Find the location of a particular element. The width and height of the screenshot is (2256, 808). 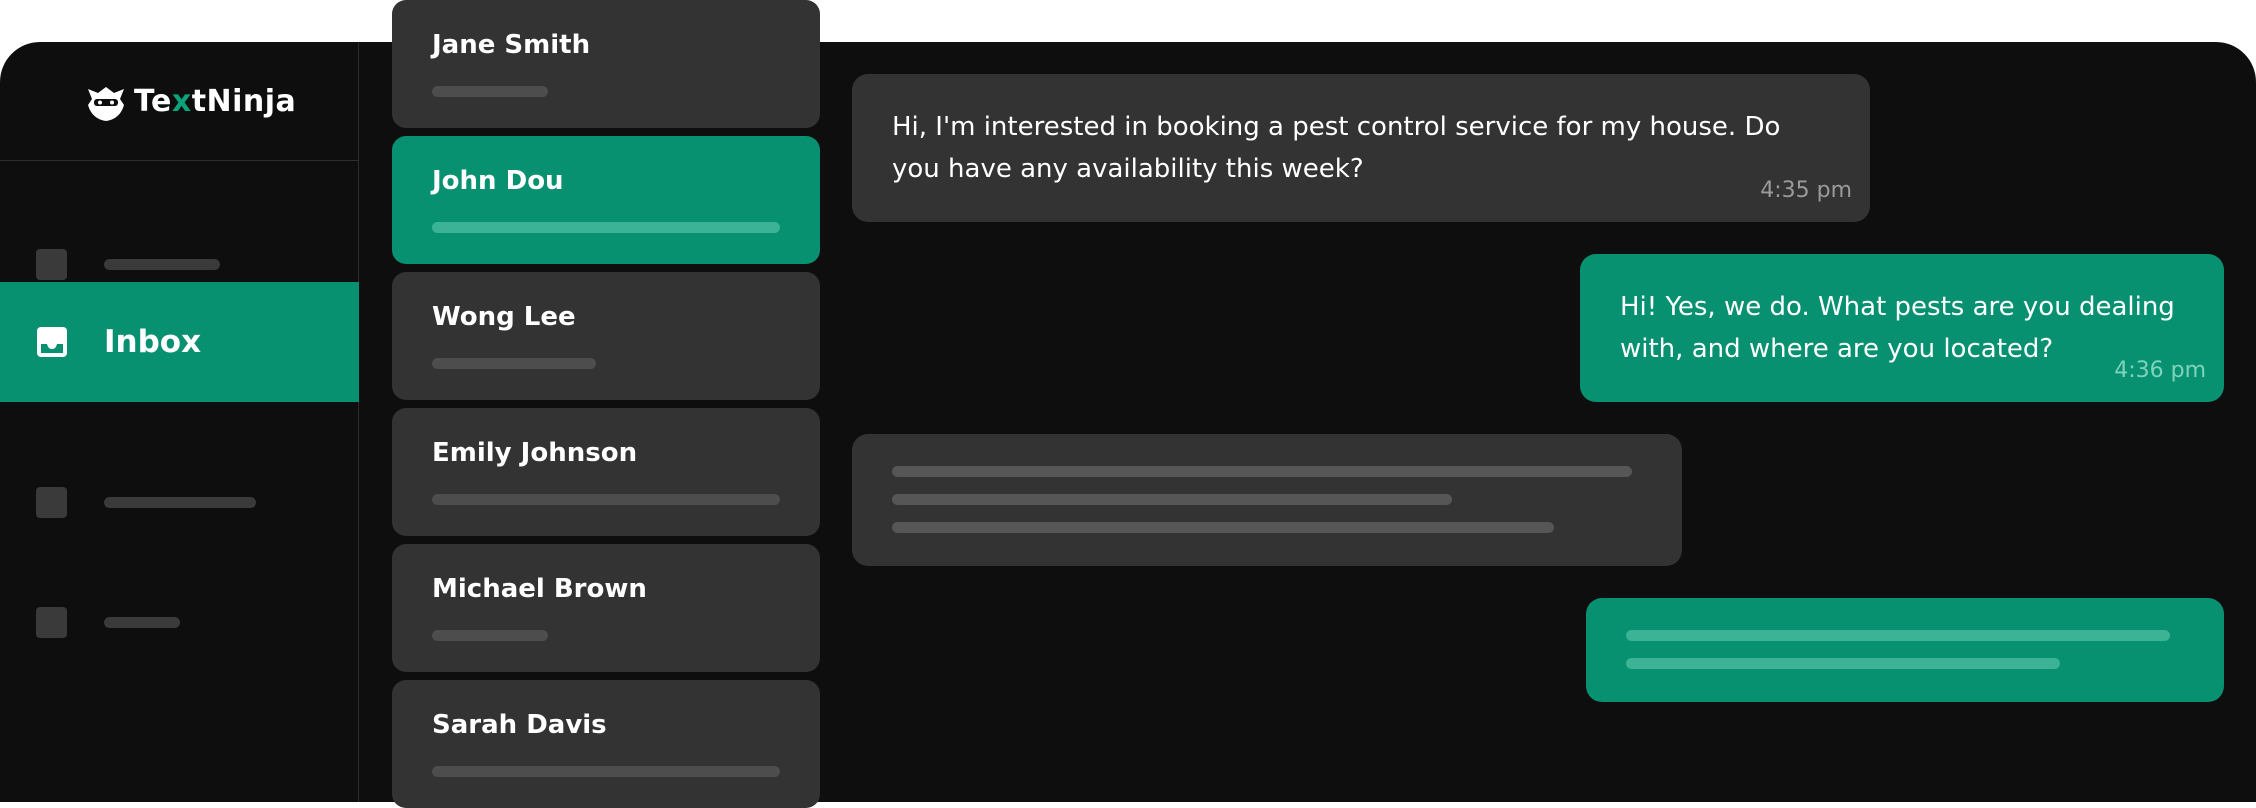

ninja-logo-icon is located at coordinates (106, 104).